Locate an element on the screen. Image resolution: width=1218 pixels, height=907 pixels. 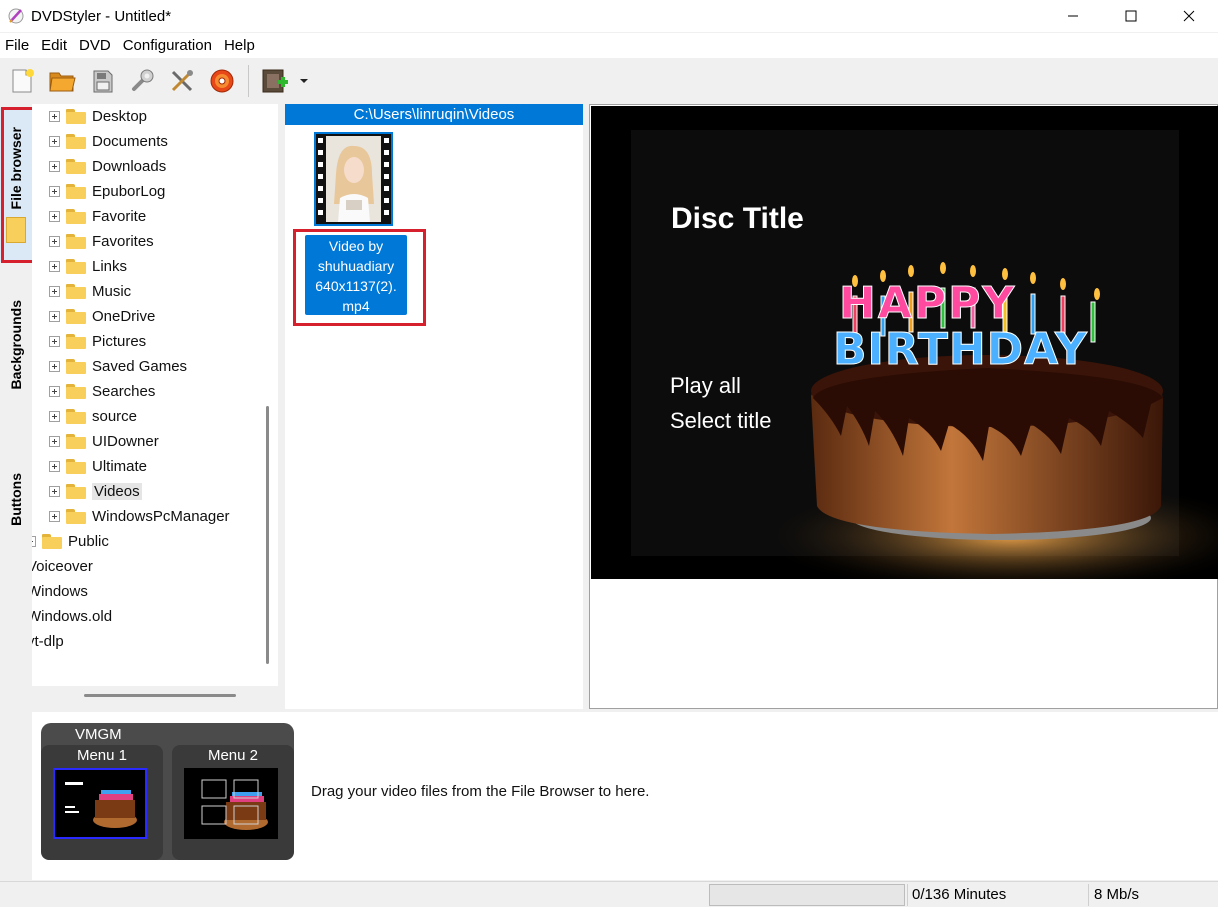
save-icon is located at coordinates (103, 81).